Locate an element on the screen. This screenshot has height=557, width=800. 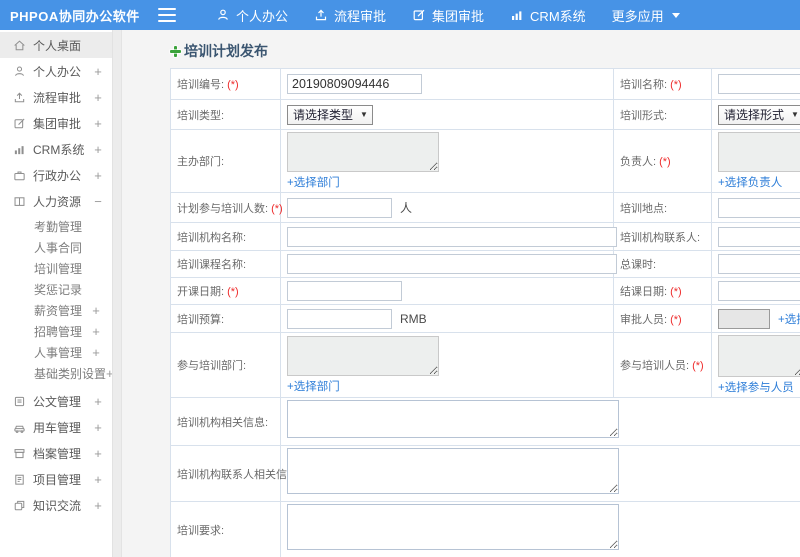
location-cell is located at coordinates (755, 207).